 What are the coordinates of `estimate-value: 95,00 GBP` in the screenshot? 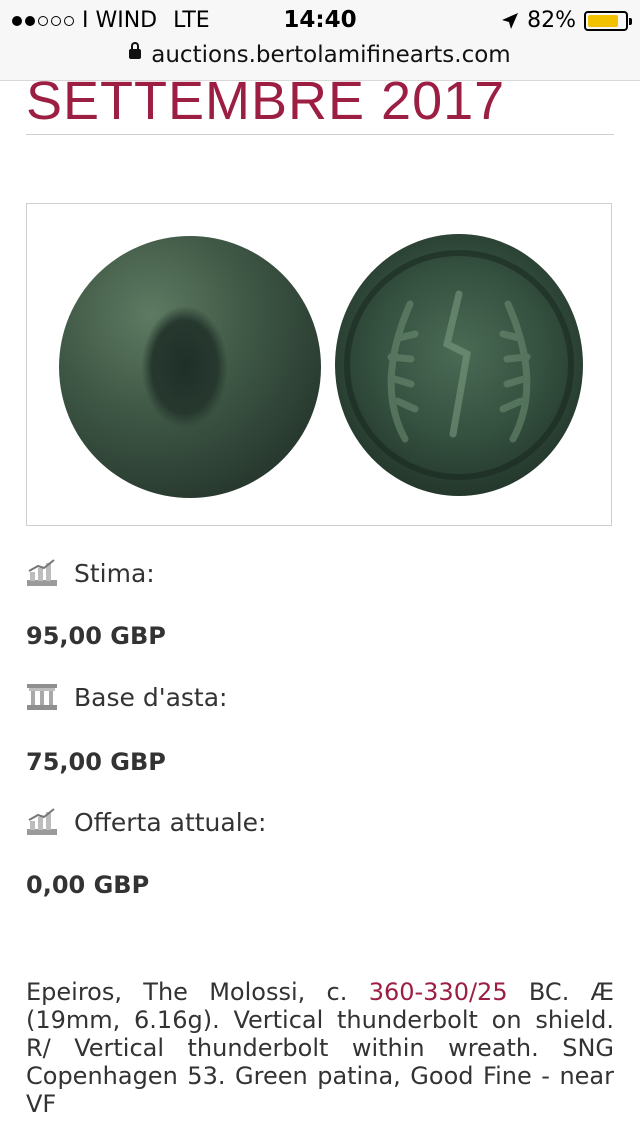 It's located at (96, 636).